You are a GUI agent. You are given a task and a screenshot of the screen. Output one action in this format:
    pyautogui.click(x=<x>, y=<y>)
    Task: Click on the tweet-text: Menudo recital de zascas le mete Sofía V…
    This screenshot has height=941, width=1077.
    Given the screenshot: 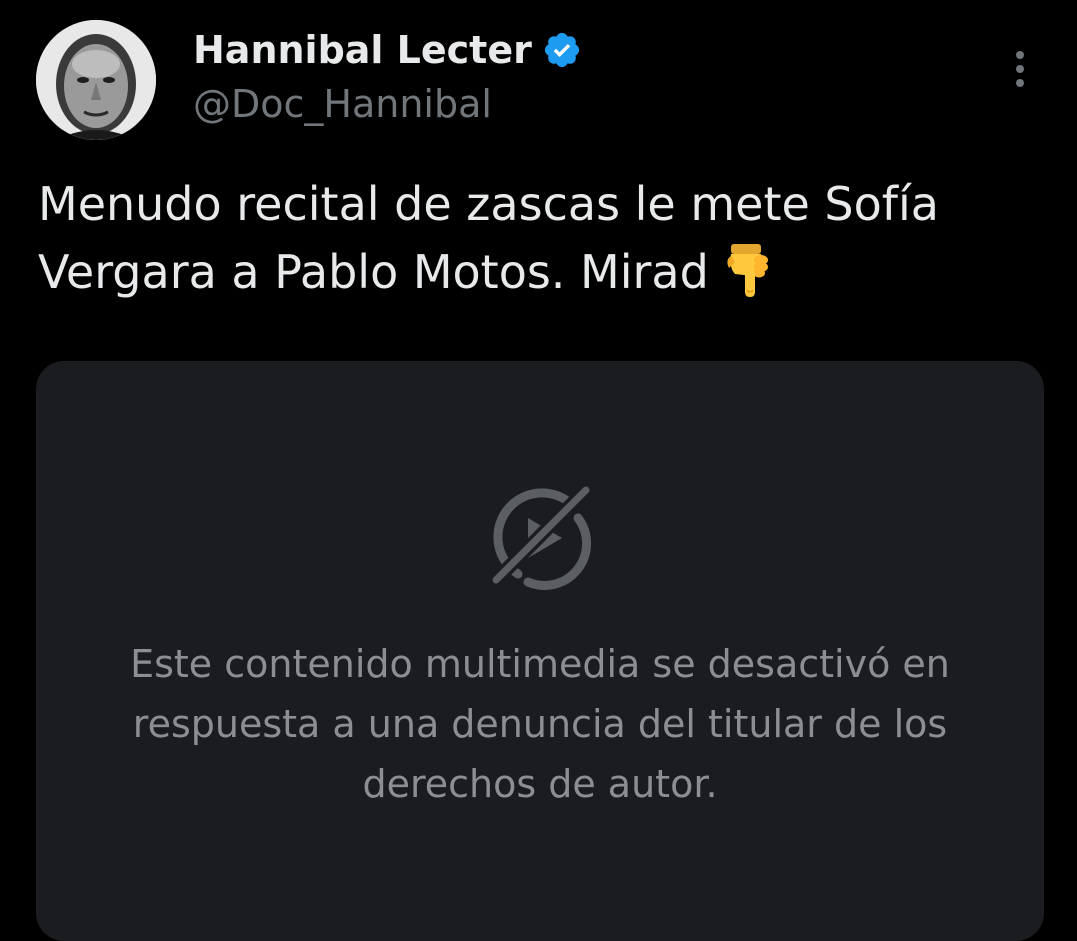 What is the action you would take?
    pyautogui.click(x=538, y=238)
    